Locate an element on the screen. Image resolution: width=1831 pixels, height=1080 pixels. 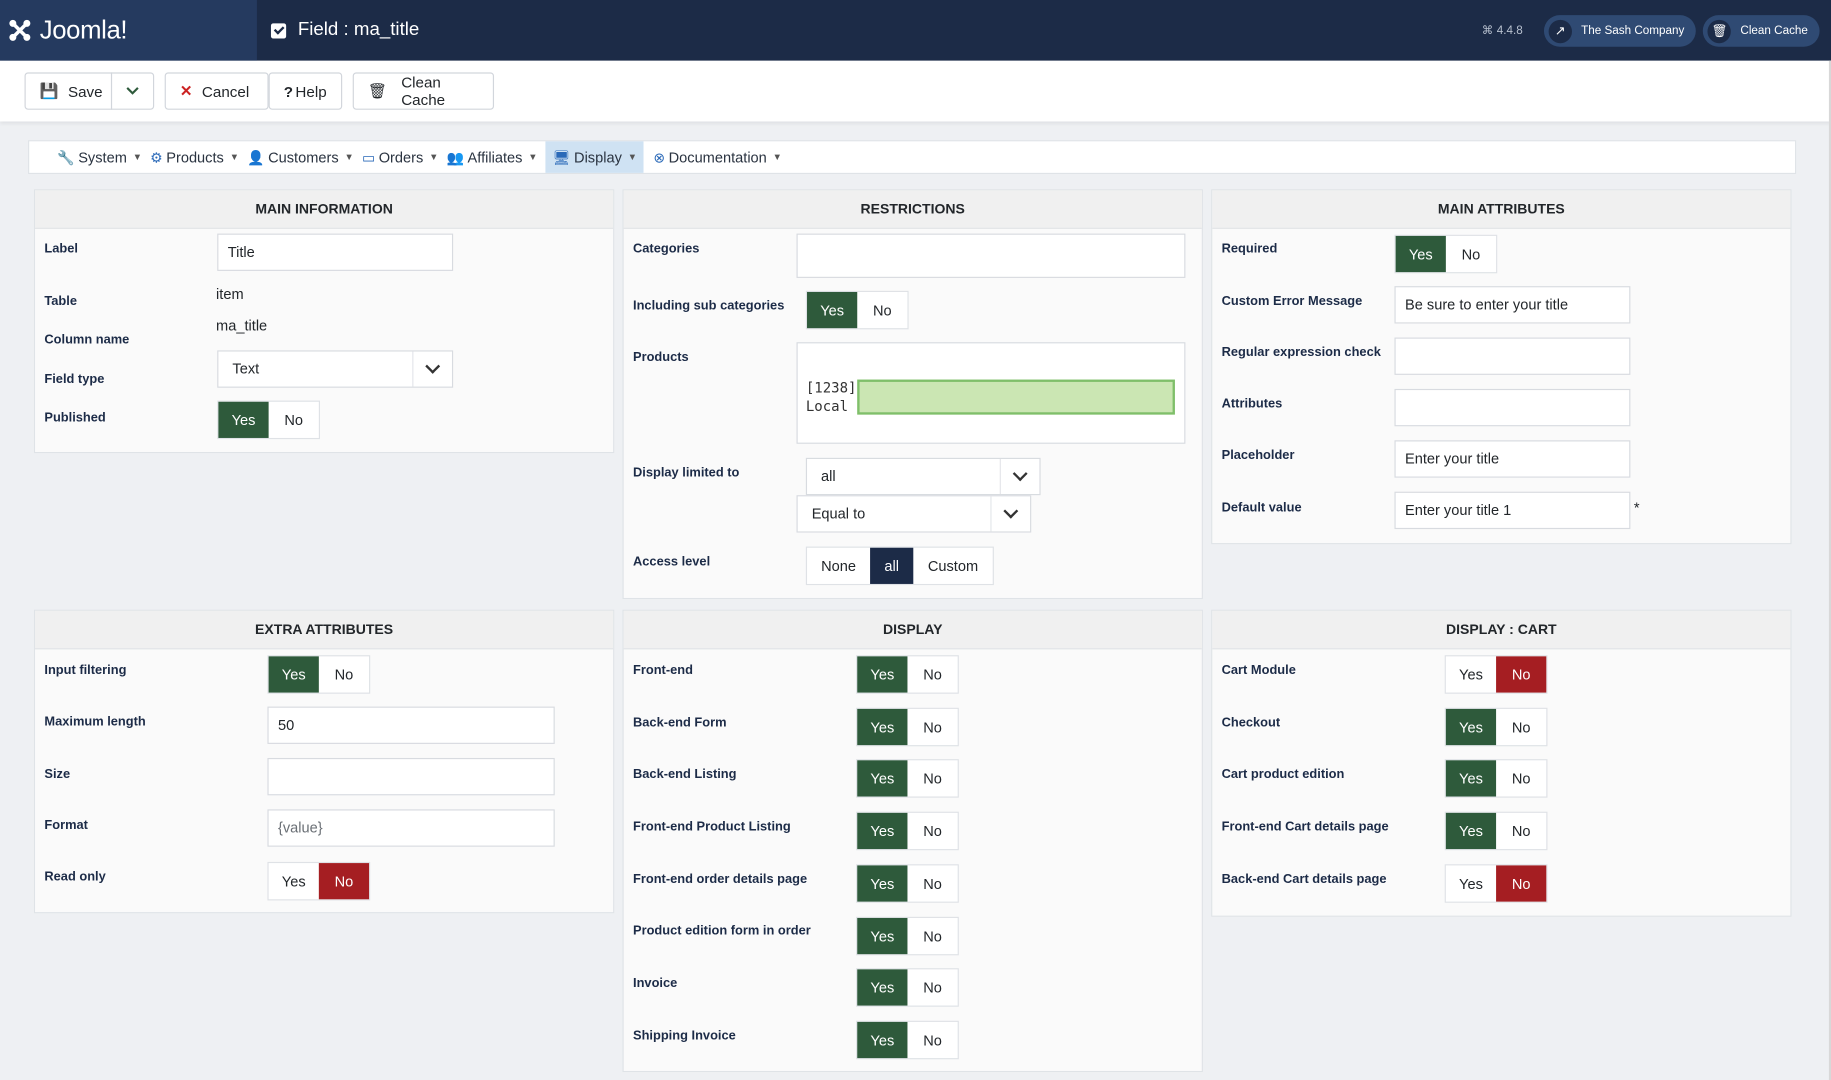
menu-documentation: ⊗ Documentation ▼ is located at coordinates (721, 157).